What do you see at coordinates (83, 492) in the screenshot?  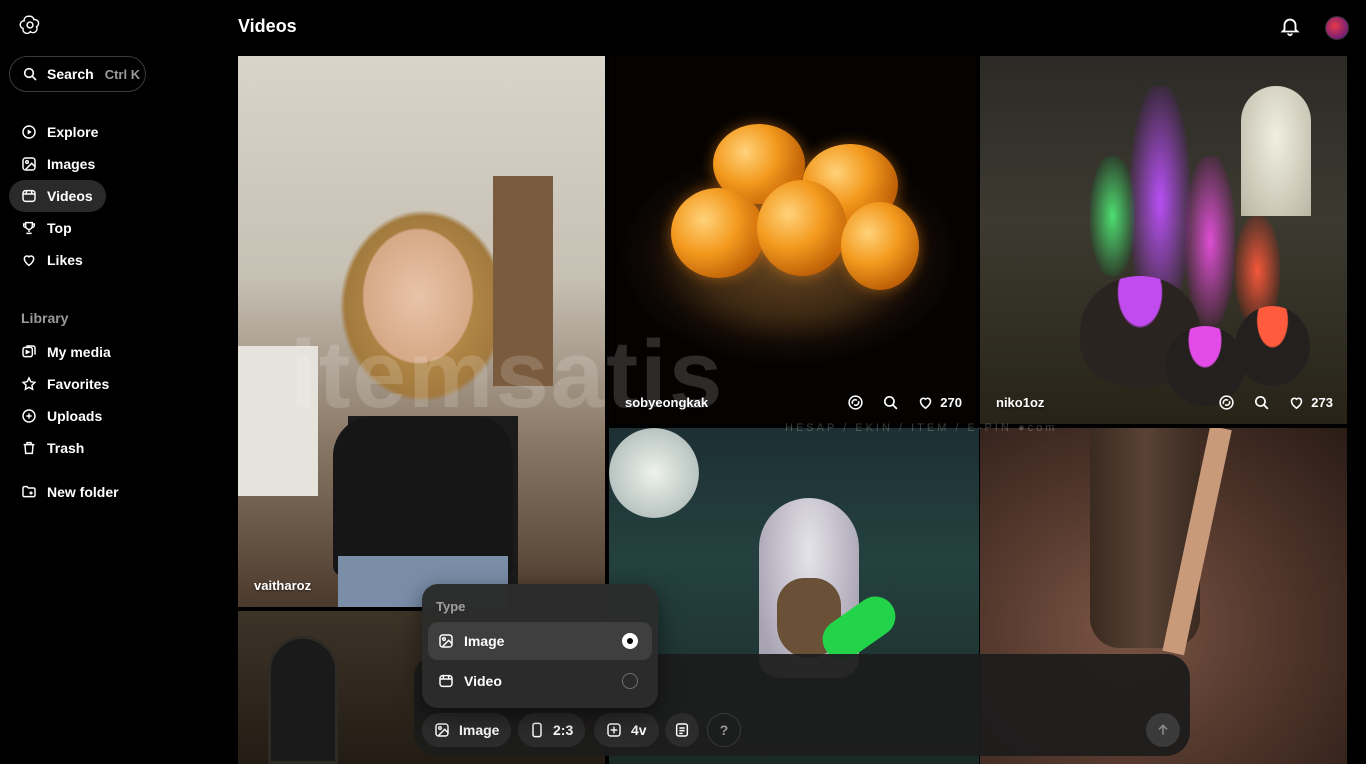 I see `new-folder-label: New folder` at bounding box center [83, 492].